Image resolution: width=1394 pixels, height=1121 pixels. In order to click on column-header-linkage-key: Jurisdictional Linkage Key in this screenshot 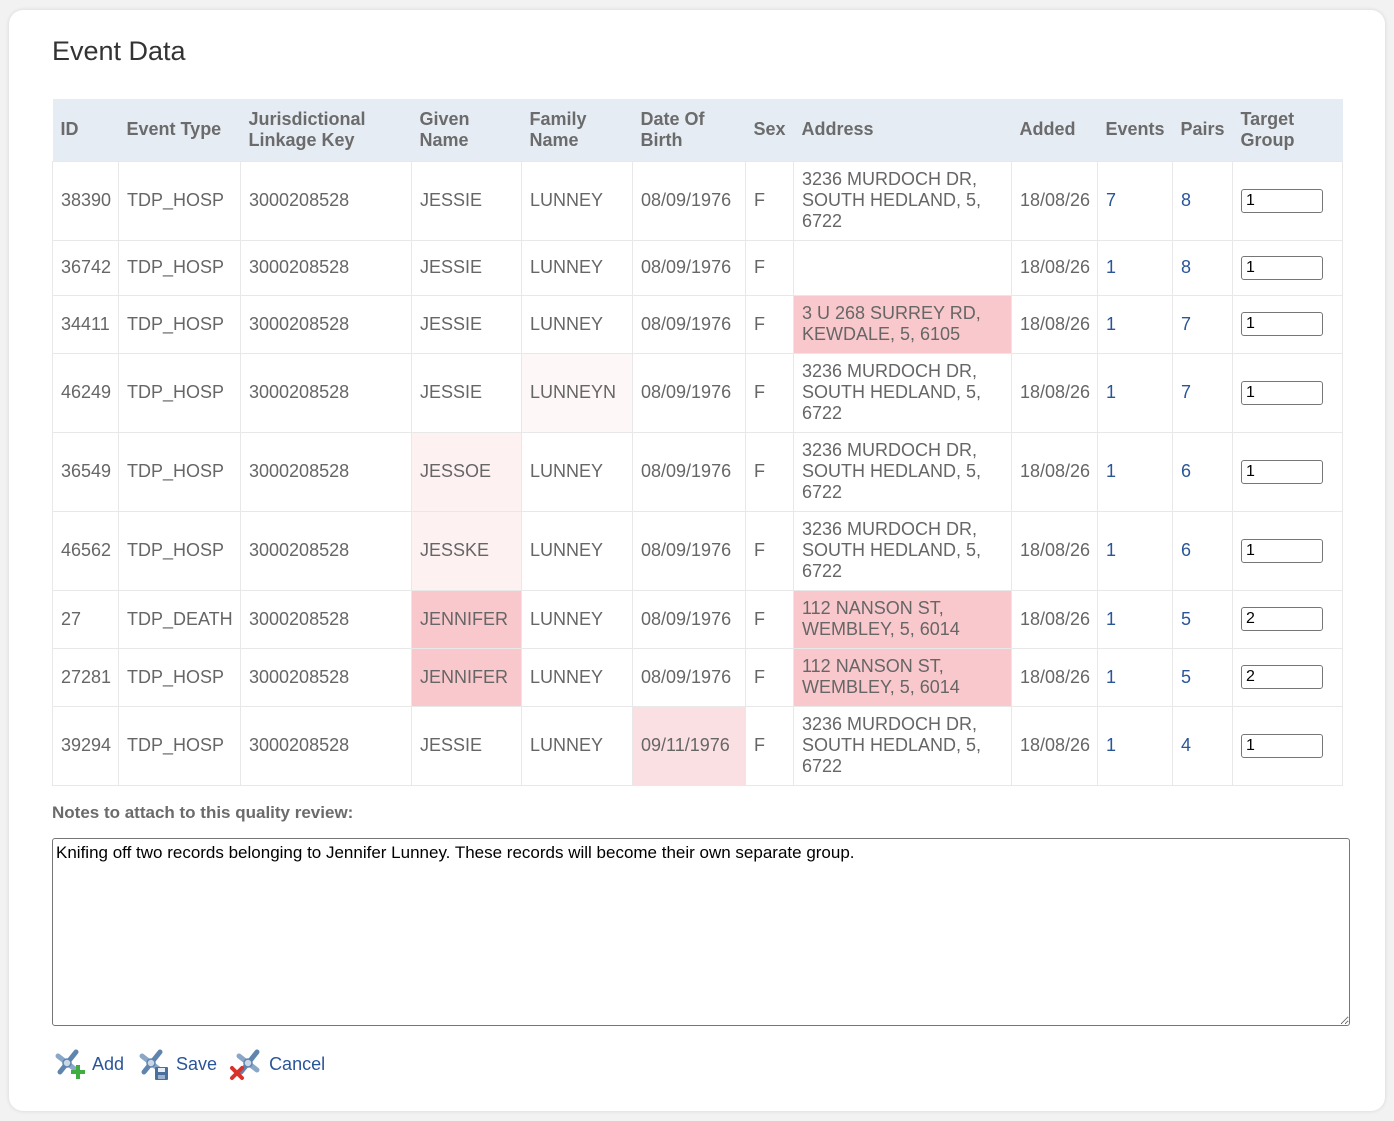, I will do `click(326, 130)`.